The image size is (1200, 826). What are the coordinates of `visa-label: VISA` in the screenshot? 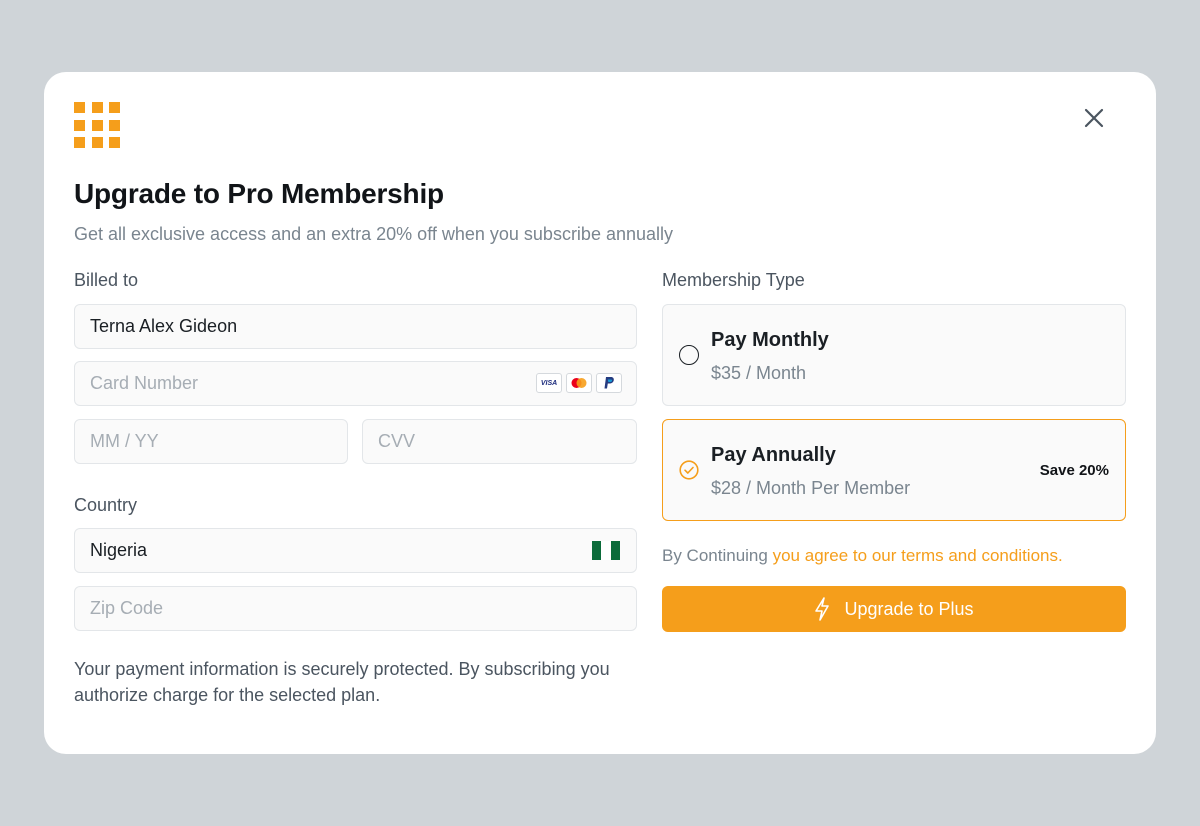 It's located at (549, 383).